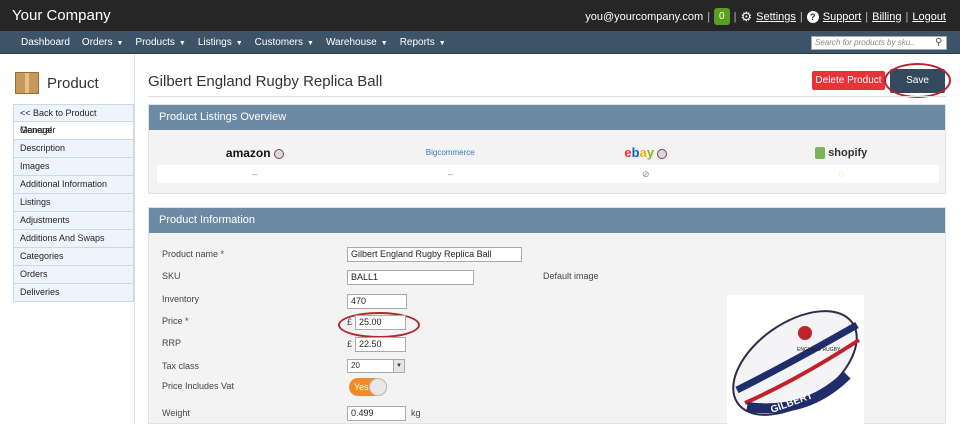 The height and width of the screenshot is (433, 960). Describe the element at coordinates (73, 275) in the screenshot. I see `sidebar-item-orders: Orders` at that location.